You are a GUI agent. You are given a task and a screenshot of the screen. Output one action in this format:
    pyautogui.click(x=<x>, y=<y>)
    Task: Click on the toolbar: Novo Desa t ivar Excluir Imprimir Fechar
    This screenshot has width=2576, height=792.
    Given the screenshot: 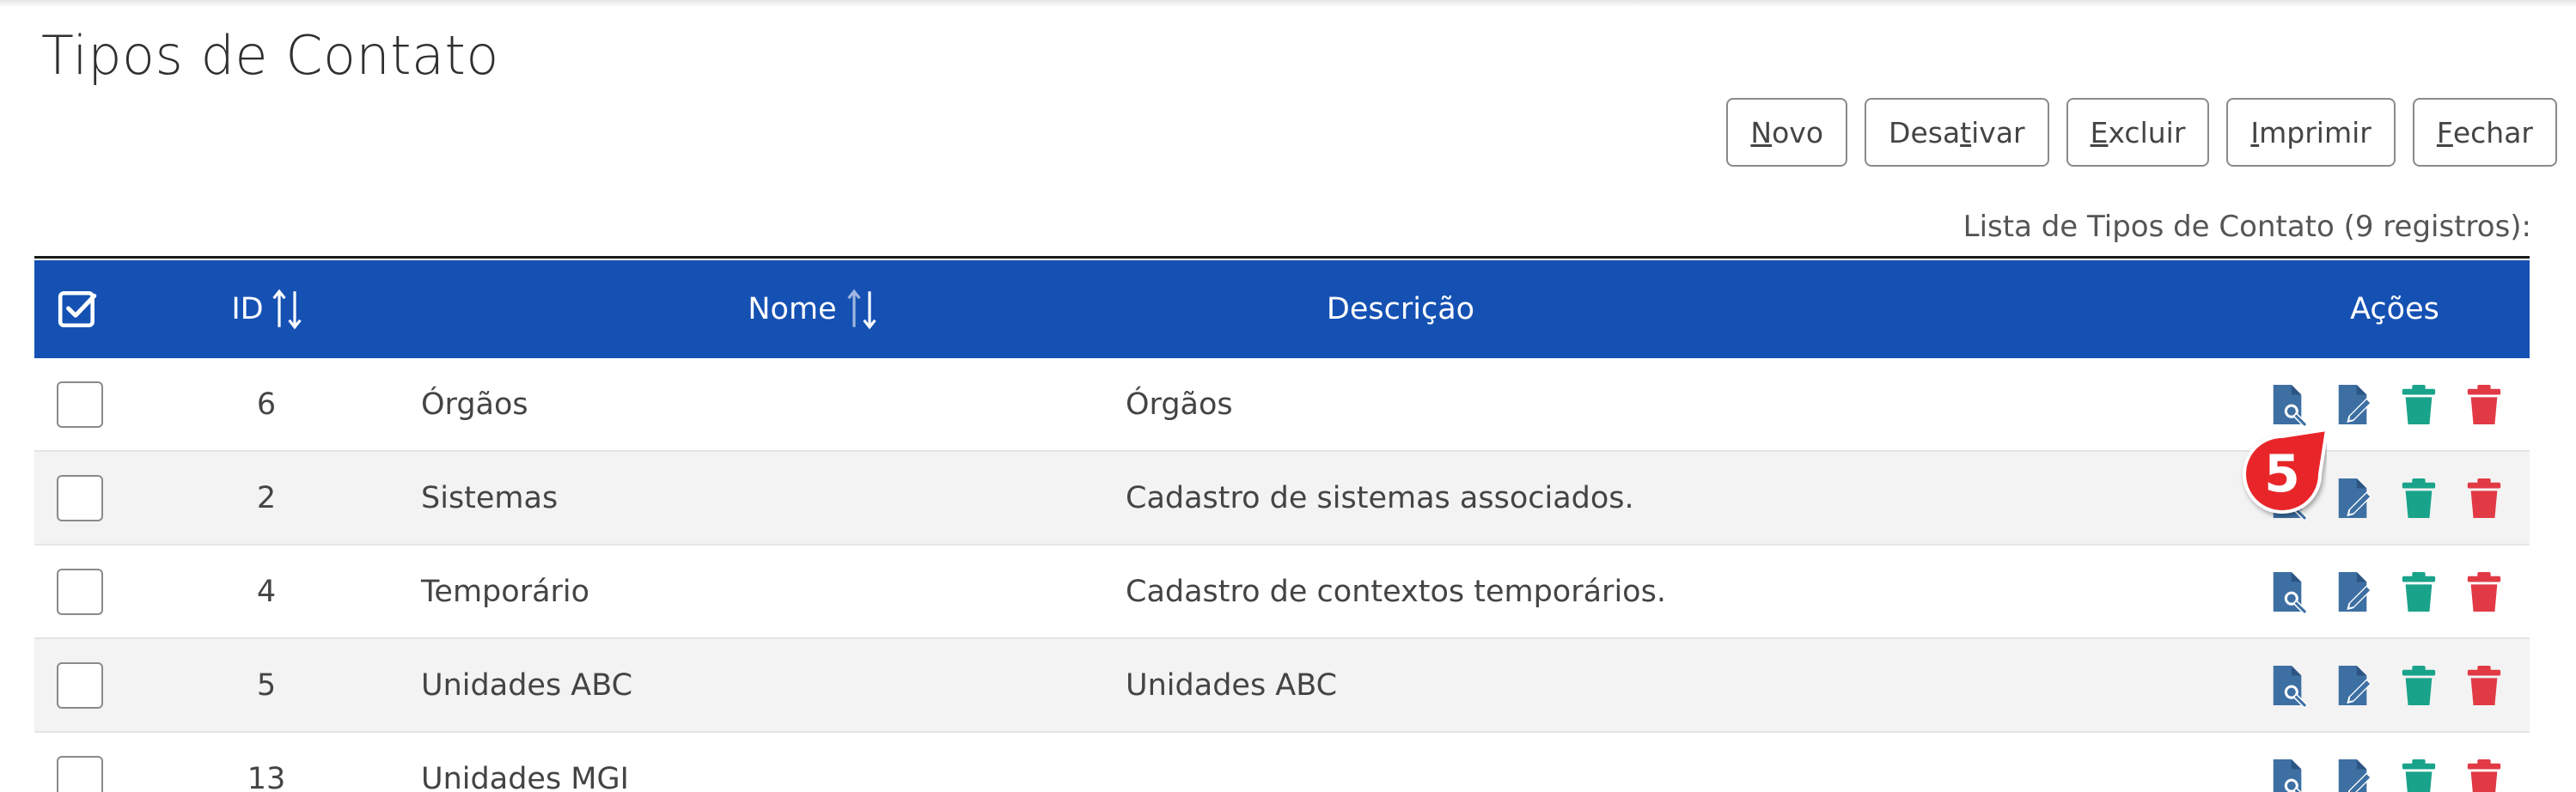 What is the action you would take?
    pyautogui.click(x=2141, y=132)
    